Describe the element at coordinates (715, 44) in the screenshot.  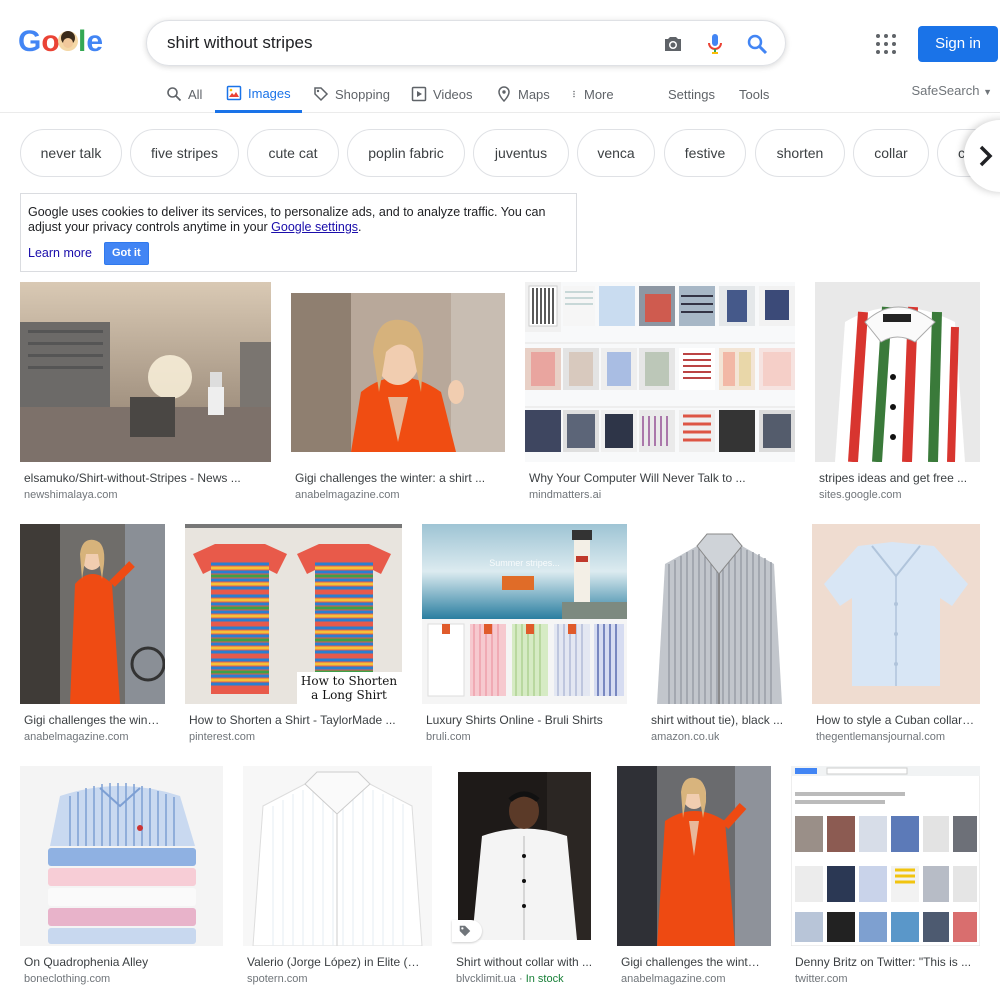
I see `microphone-icon` at that location.